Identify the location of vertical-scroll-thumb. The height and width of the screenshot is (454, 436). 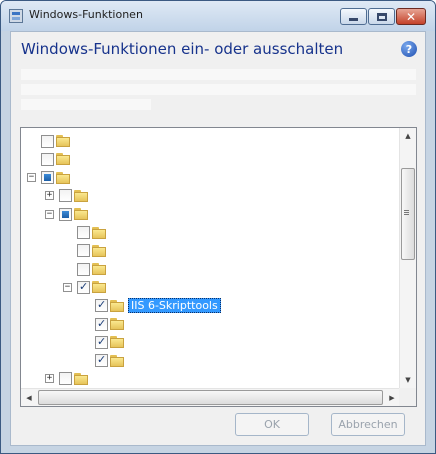
(408, 214).